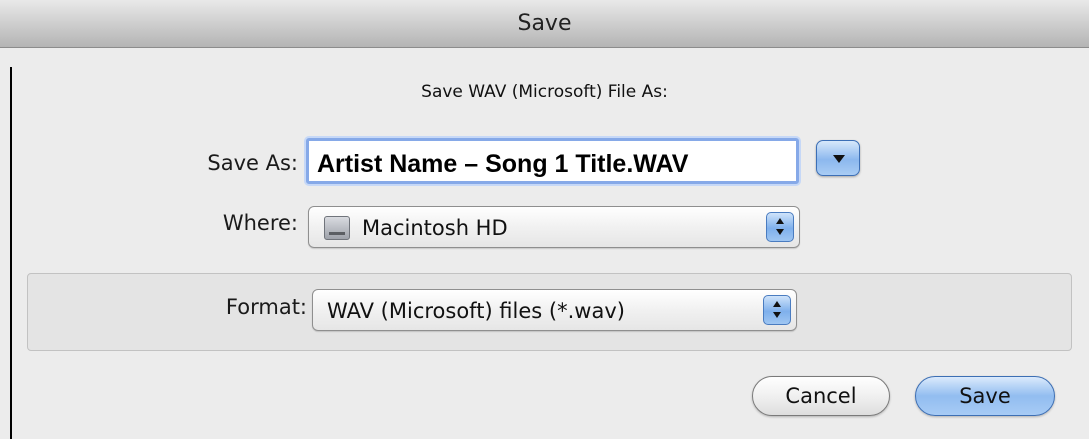  I want to click on where-value: Macintosh HD, so click(435, 228).